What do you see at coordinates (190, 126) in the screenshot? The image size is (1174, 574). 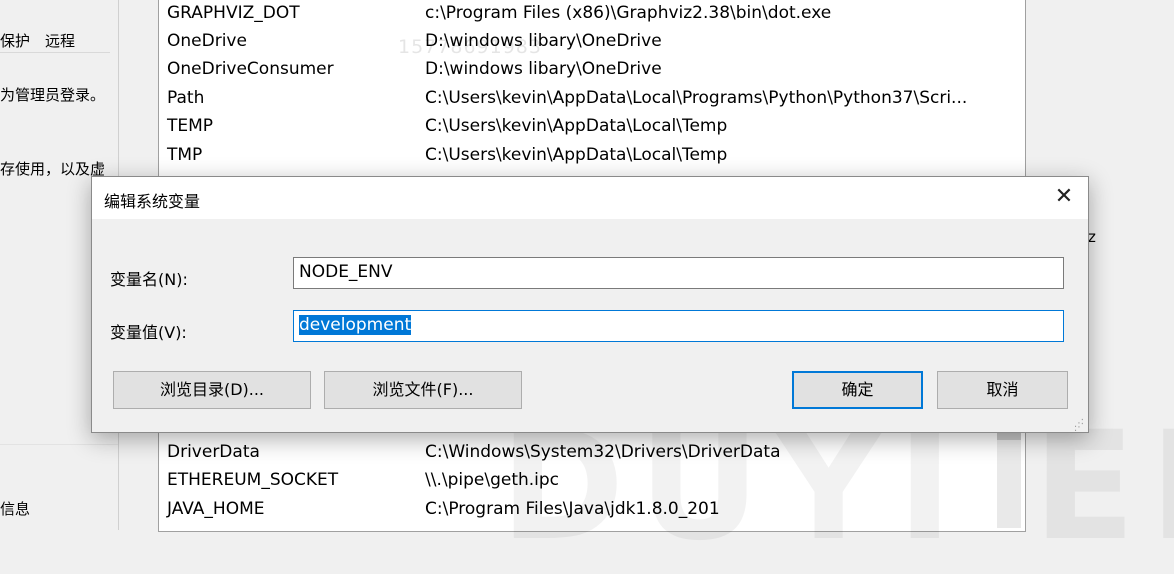 I see `variable-name: TEMP` at bounding box center [190, 126].